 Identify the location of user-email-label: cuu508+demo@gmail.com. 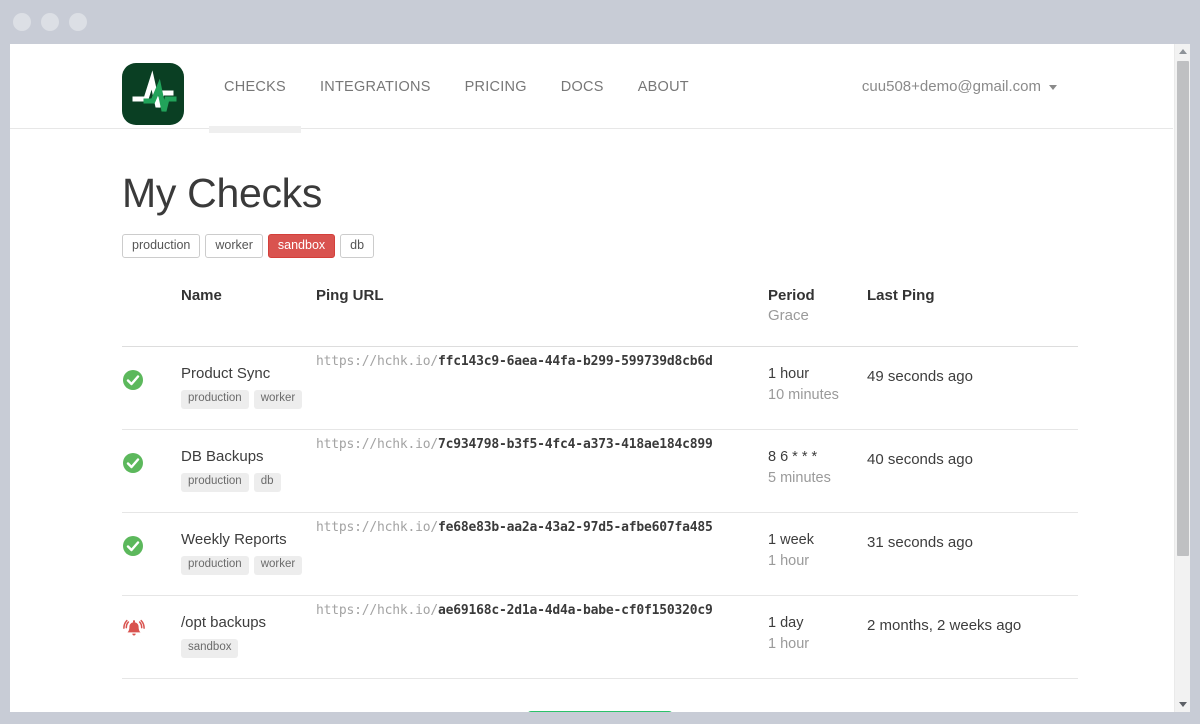
(951, 86).